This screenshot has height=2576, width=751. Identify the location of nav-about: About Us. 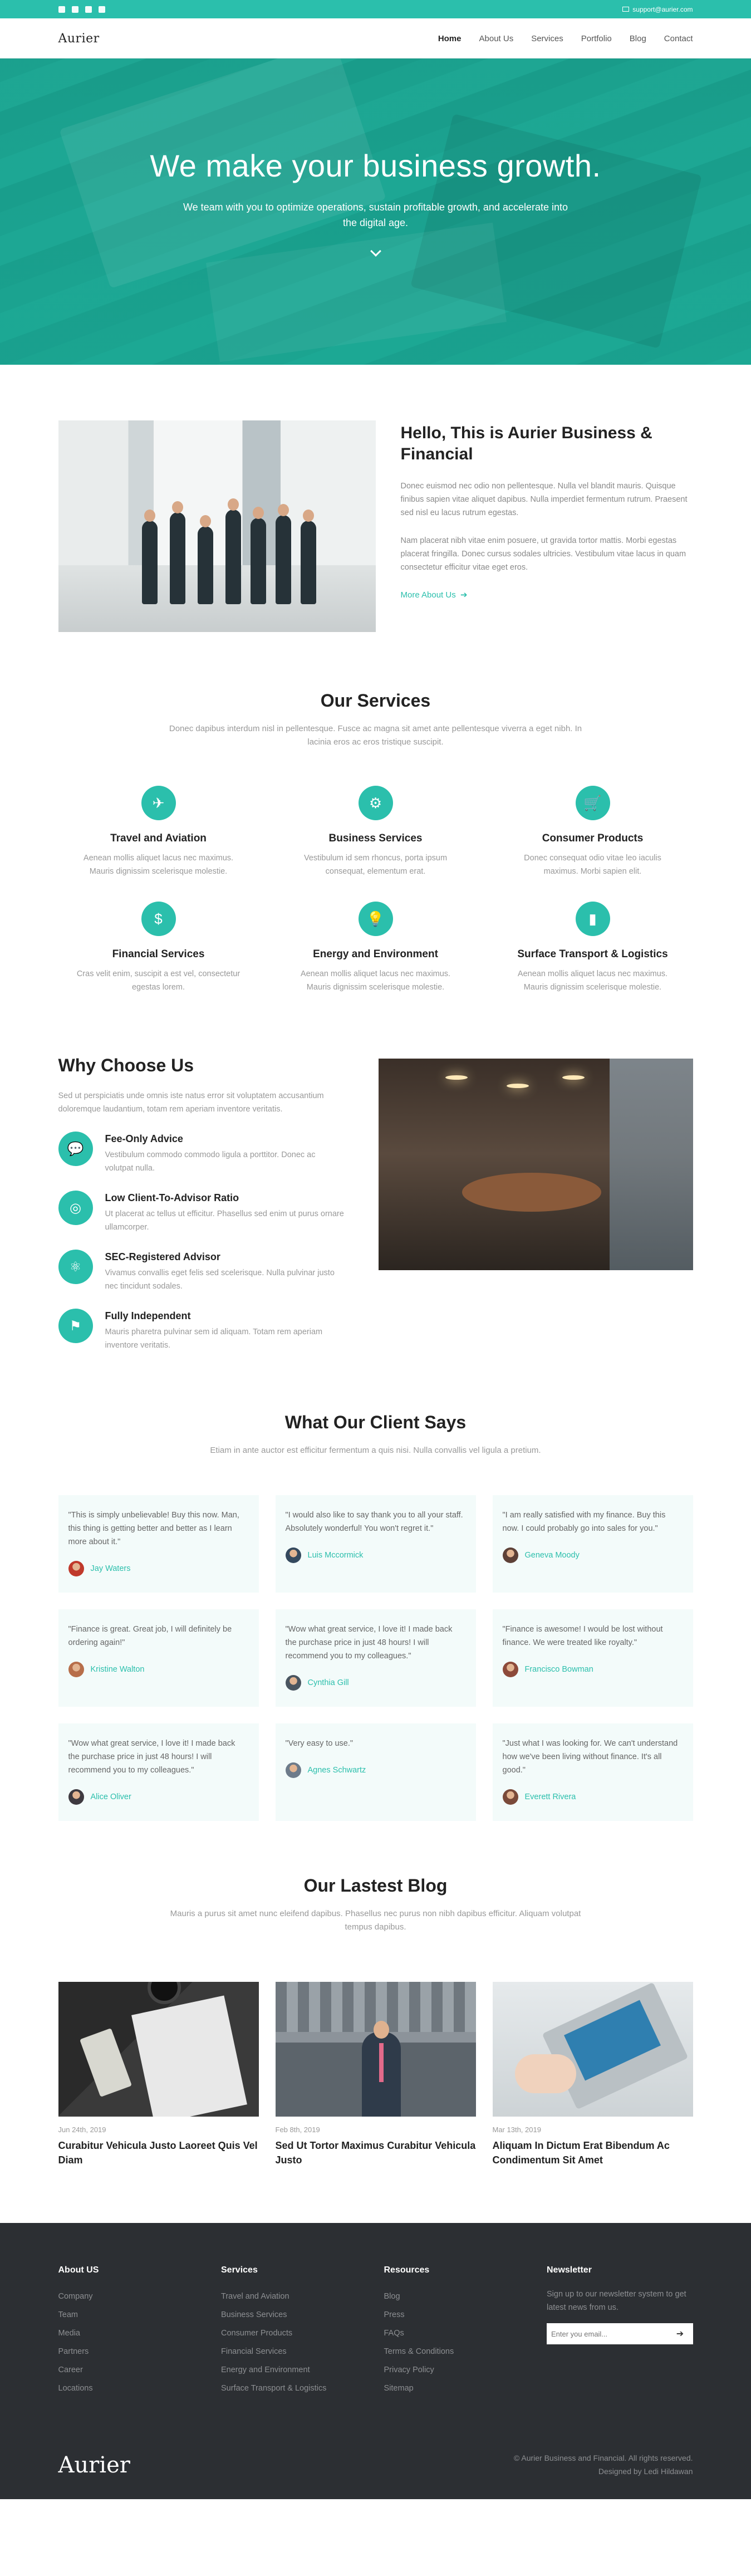
(497, 38).